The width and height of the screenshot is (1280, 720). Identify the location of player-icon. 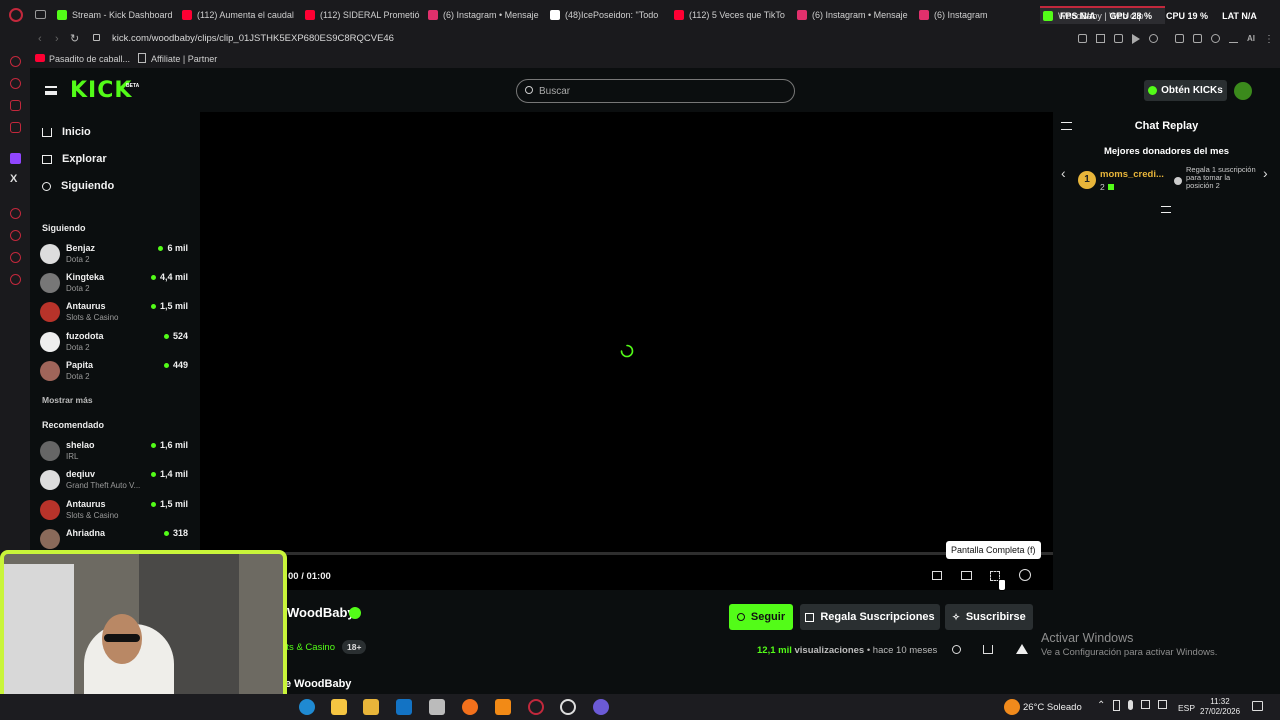
(15, 213).